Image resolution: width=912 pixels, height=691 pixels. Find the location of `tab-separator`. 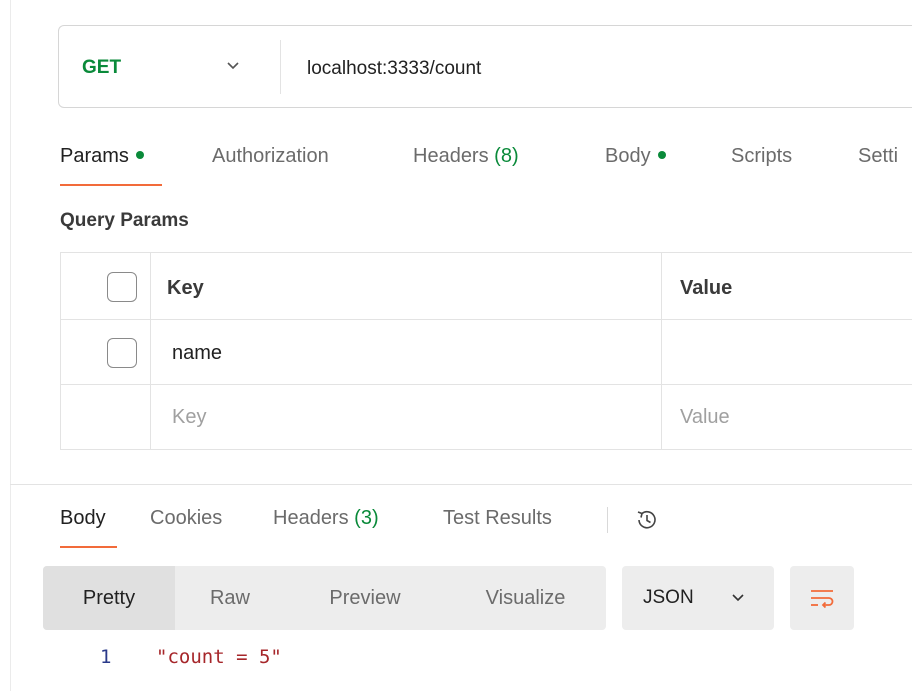

tab-separator is located at coordinates (607, 520).